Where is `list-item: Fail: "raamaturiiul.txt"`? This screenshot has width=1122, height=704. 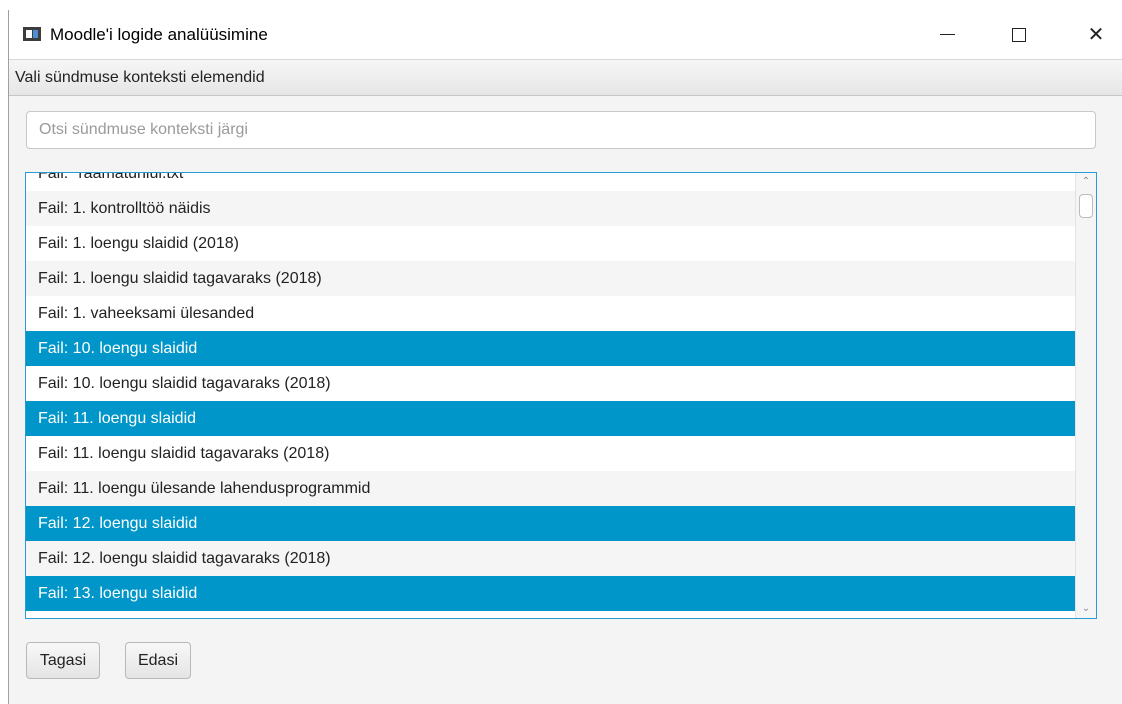
list-item: Fail: "raamaturiiul.txt" is located at coordinates (550, 182).